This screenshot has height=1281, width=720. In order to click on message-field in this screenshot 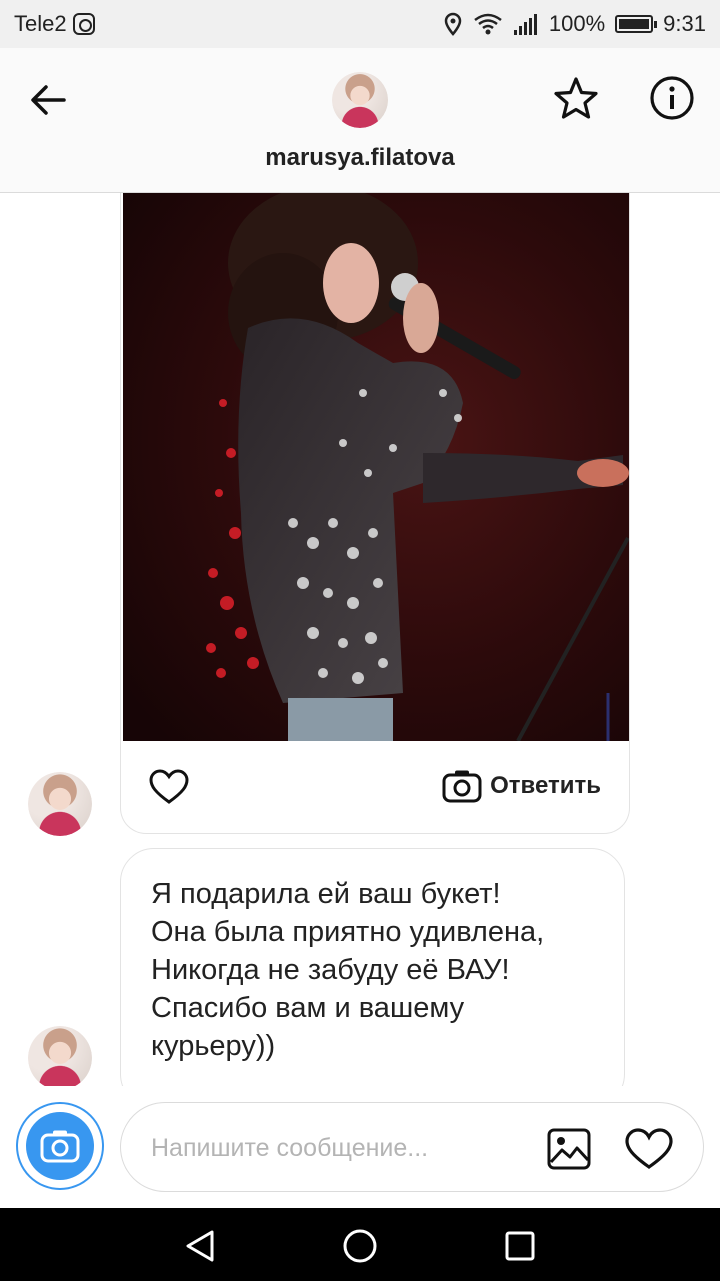, I will do `click(412, 1147)`.